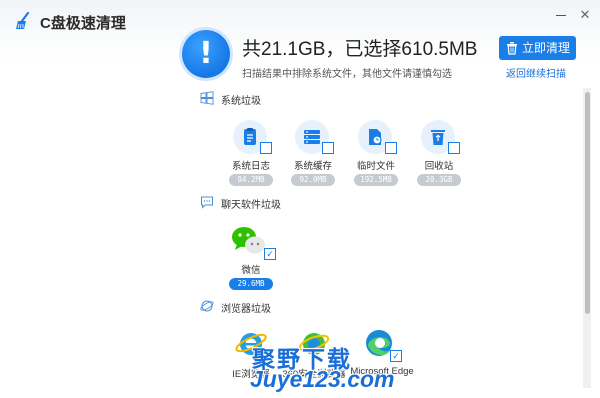 This screenshot has height=398, width=600. What do you see at coordinates (585, 15) in the screenshot?
I see `close-button: ✕` at bounding box center [585, 15].